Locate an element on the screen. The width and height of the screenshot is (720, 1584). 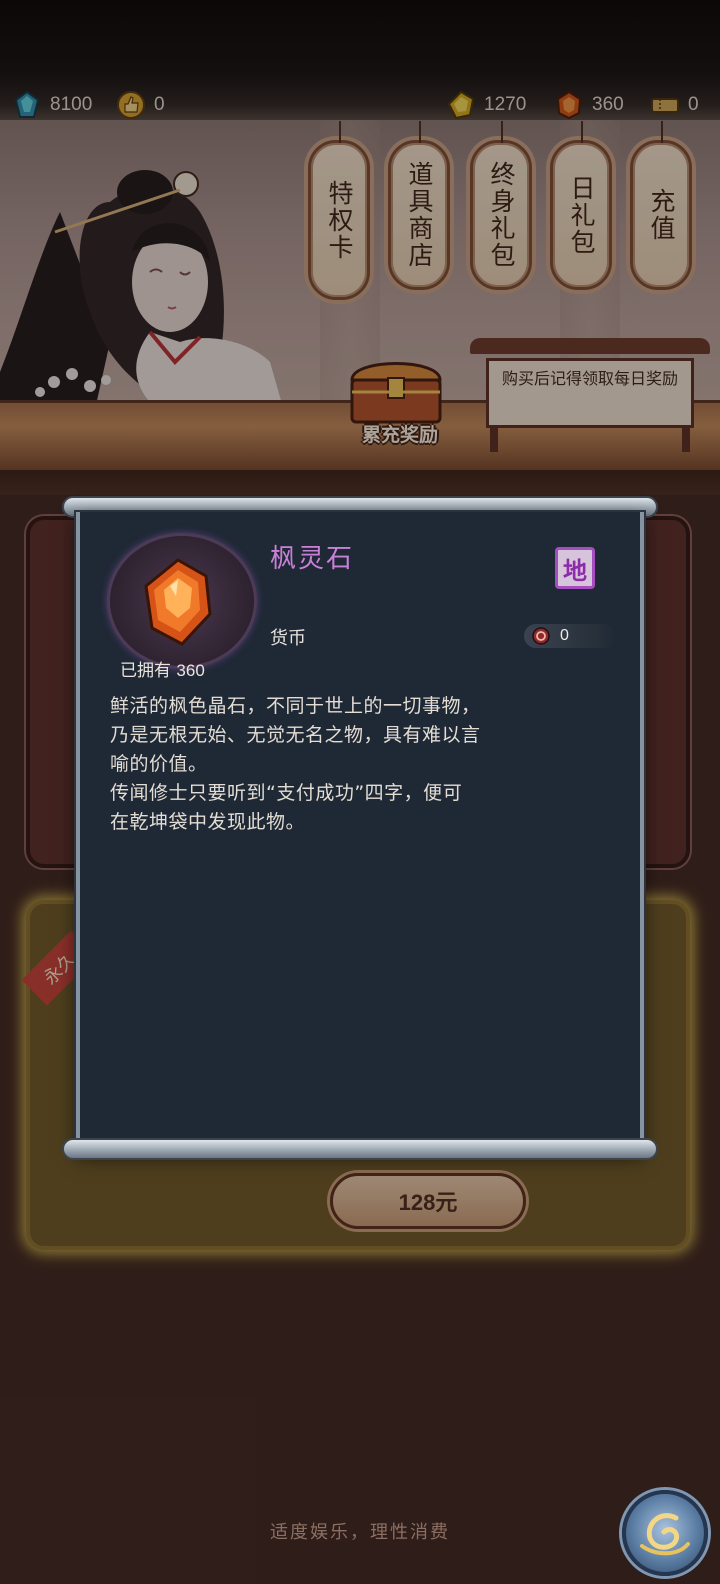
gold-spirit-stone-icon is located at coordinates (461, 105).